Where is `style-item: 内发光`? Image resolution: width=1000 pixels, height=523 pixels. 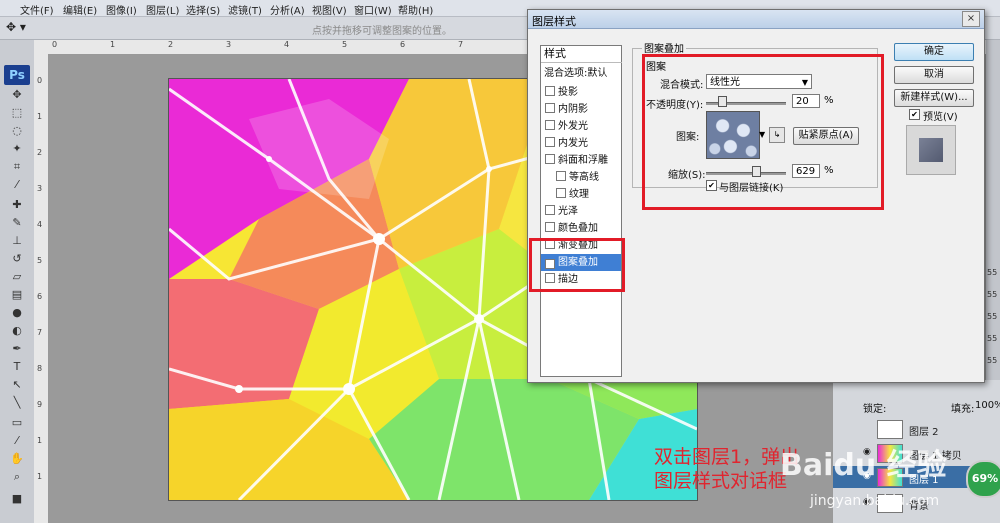
style-item: 内发光 is located at coordinates (581, 143).